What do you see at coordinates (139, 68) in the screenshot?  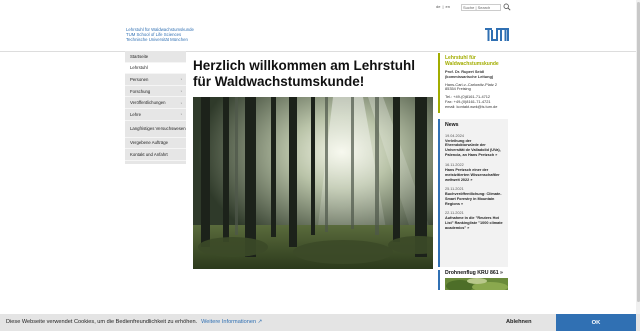 I see `sidebar-item-label: Lehrstuhl` at bounding box center [139, 68].